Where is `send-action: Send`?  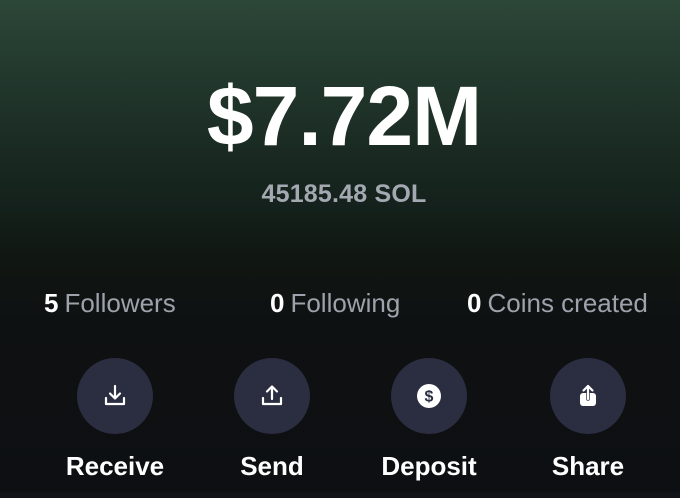 send-action: Send is located at coordinates (272, 421).